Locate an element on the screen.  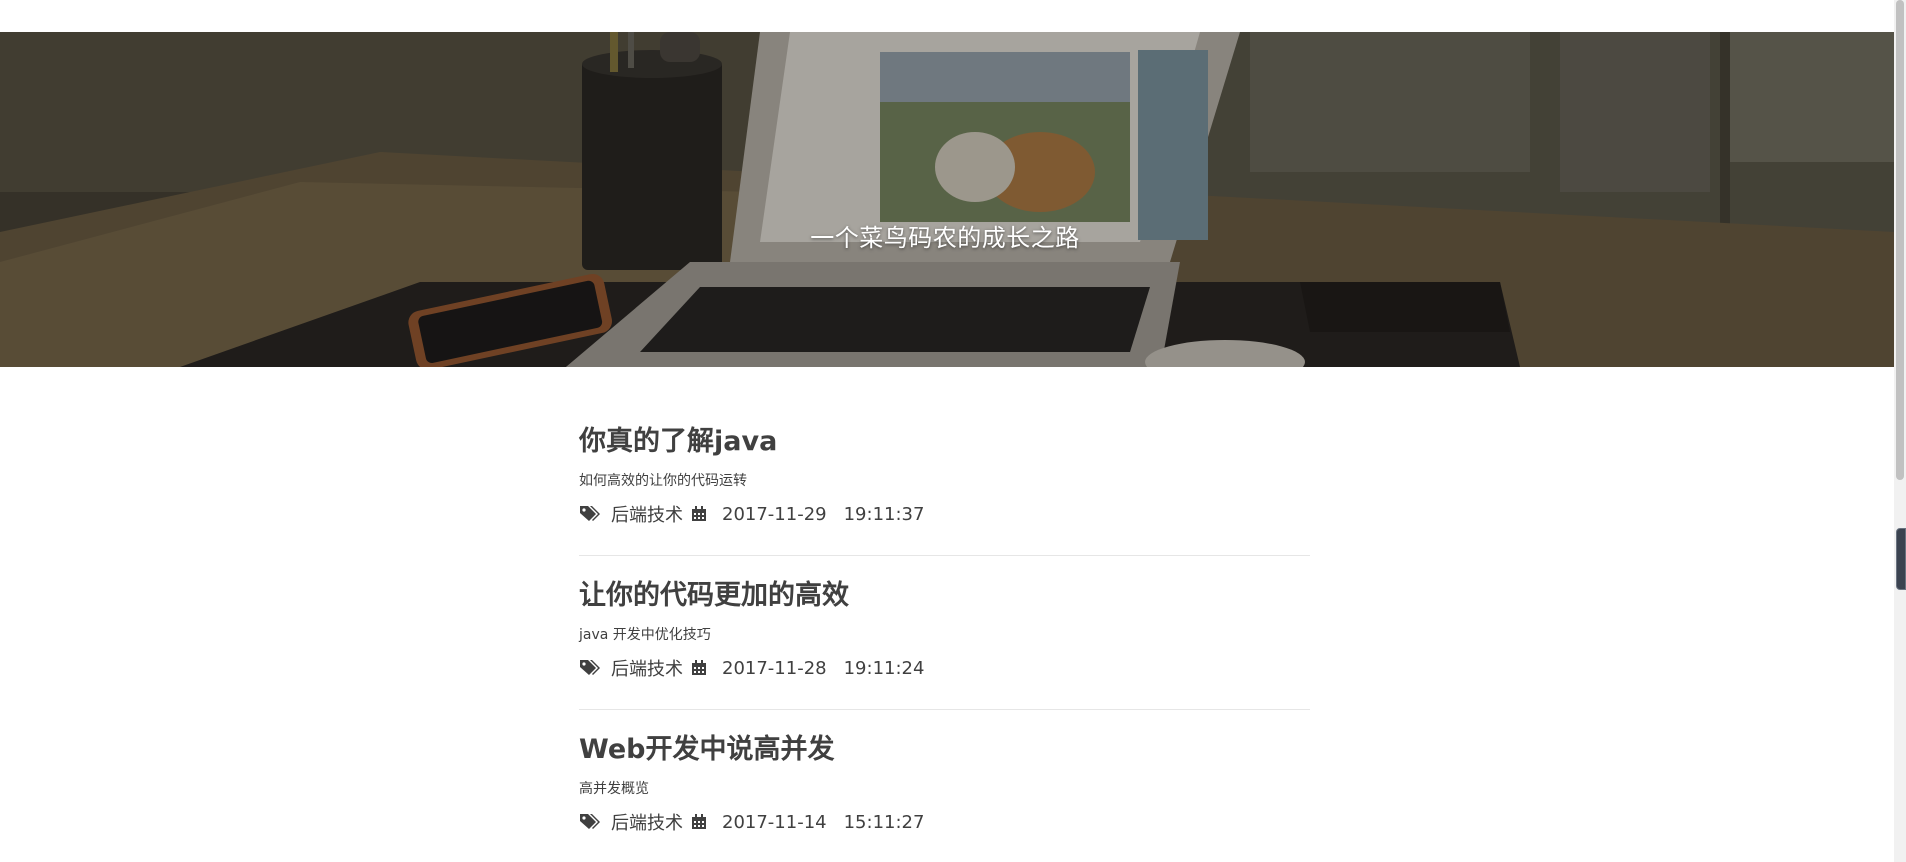
post-date: 2017-11-28 is located at coordinates (774, 668).